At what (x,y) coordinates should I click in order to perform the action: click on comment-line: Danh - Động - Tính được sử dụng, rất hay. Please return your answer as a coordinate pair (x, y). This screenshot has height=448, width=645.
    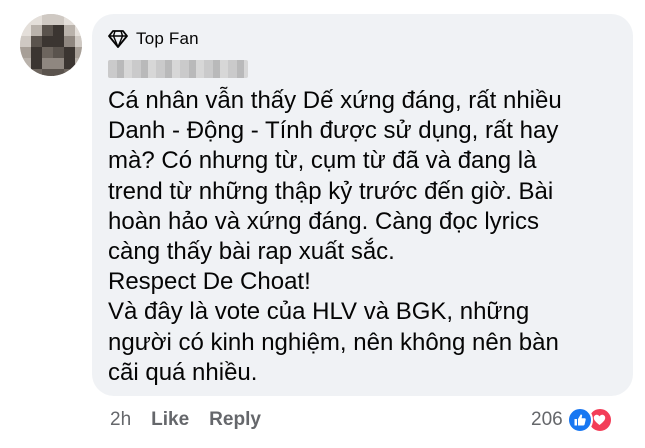
    Looking at the image, I should click on (333, 131).